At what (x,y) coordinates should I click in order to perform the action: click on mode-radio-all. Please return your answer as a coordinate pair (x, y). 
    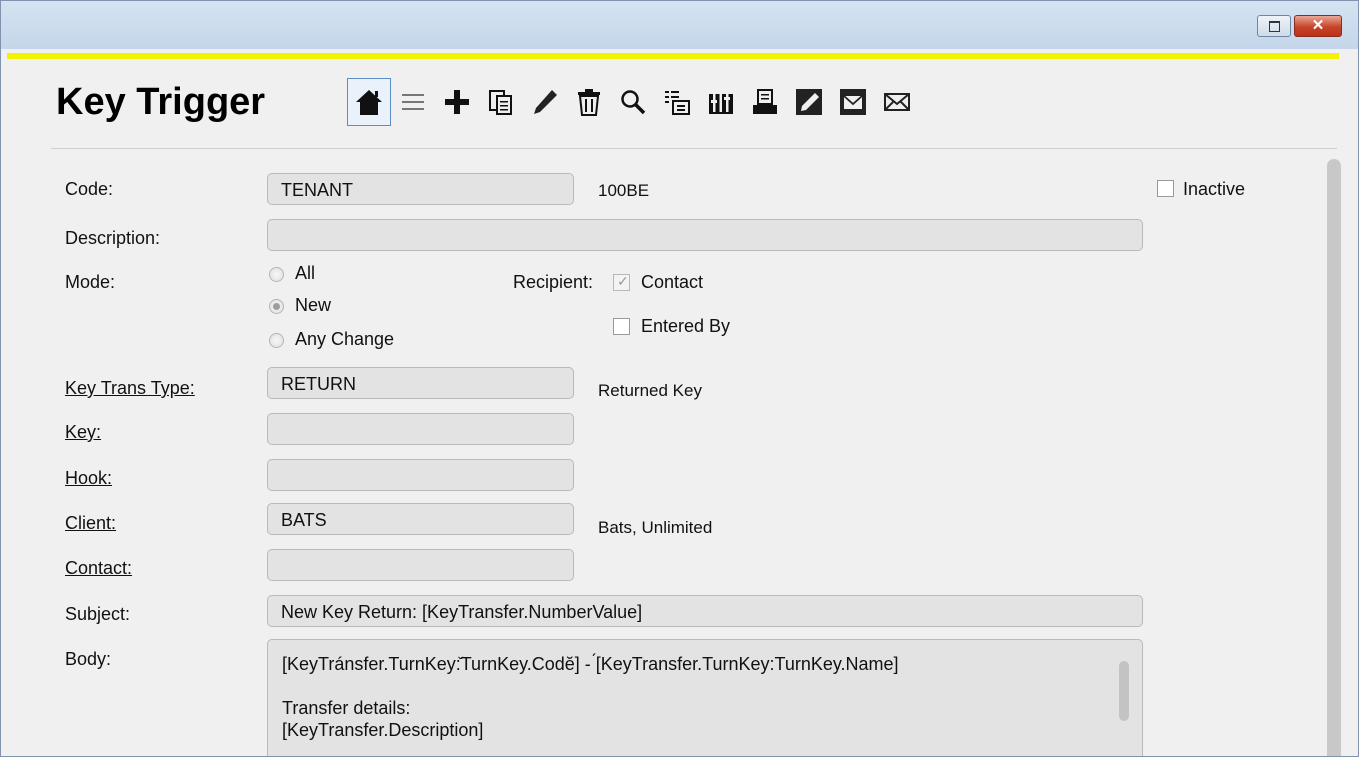
    Looking at the image, I should click on (276, 274).